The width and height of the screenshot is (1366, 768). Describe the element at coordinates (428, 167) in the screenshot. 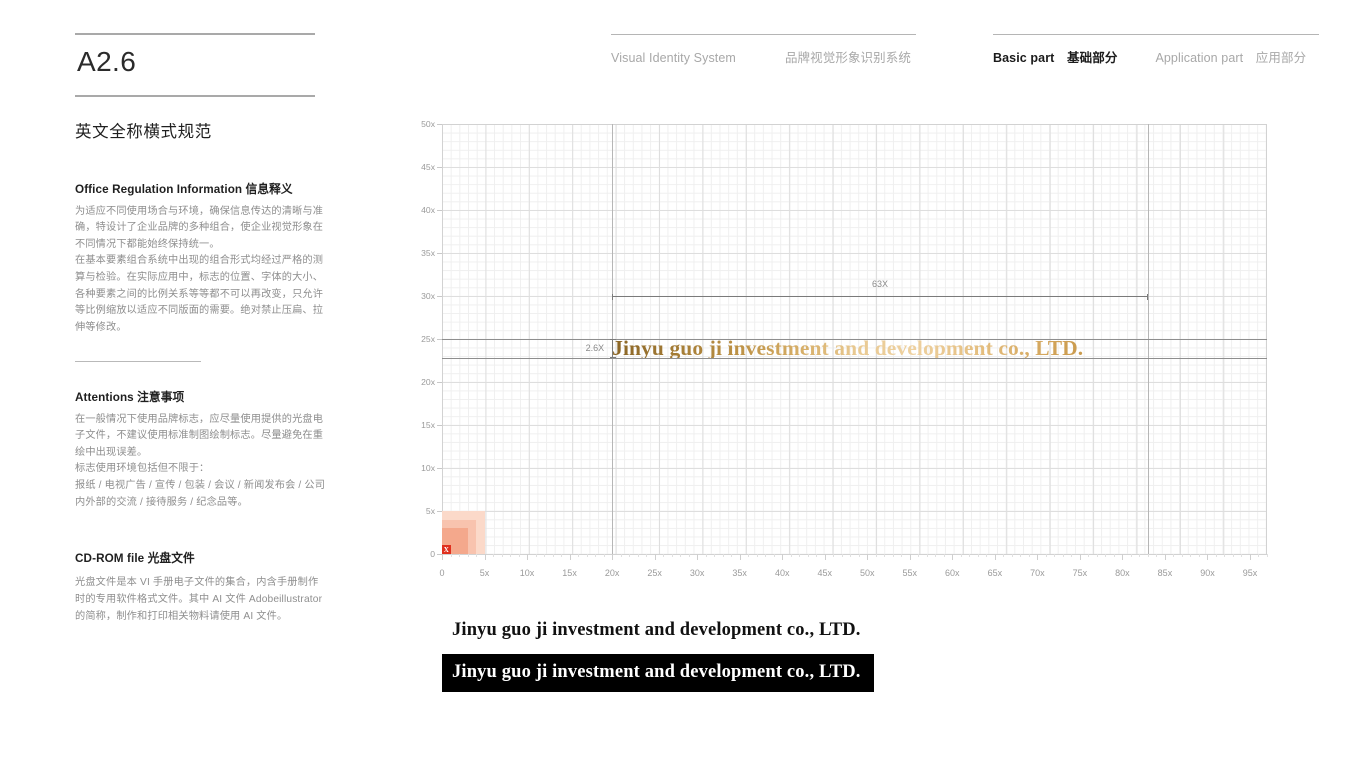

I see `chart-y-axis-label: 45x` at that location.